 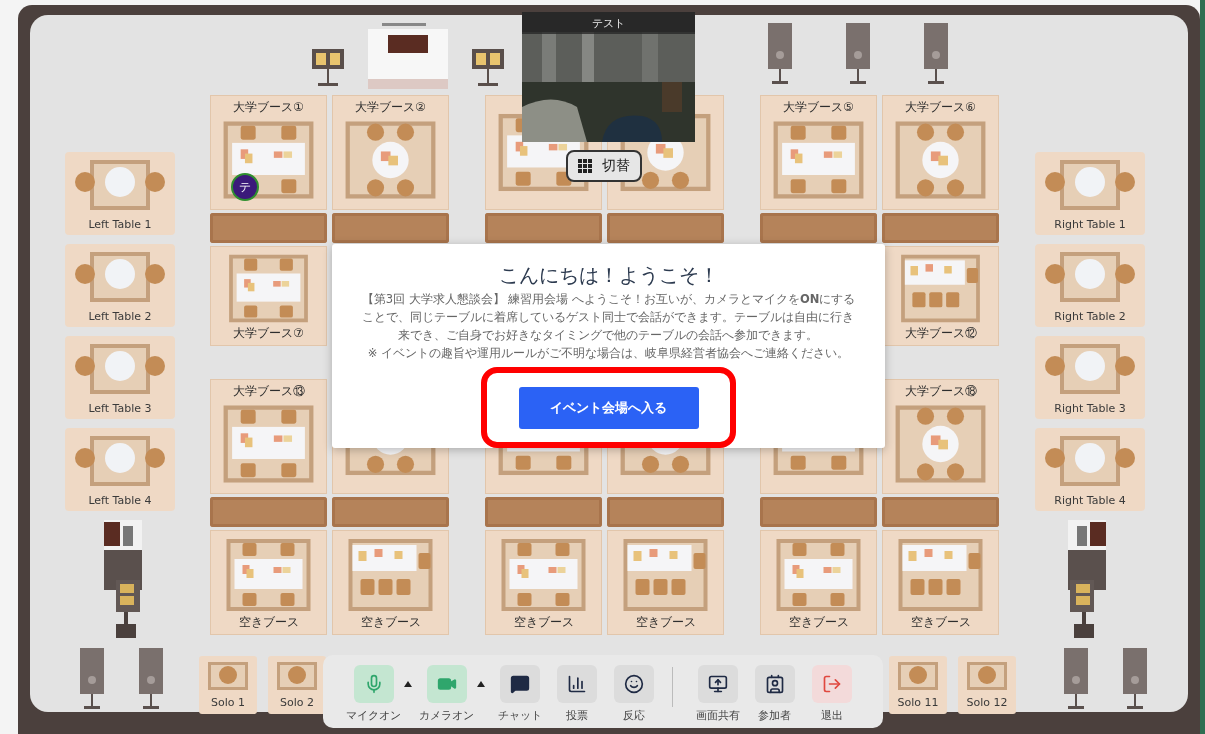 I want to click on reaction-button: 反応, so click(x=633, y=694).